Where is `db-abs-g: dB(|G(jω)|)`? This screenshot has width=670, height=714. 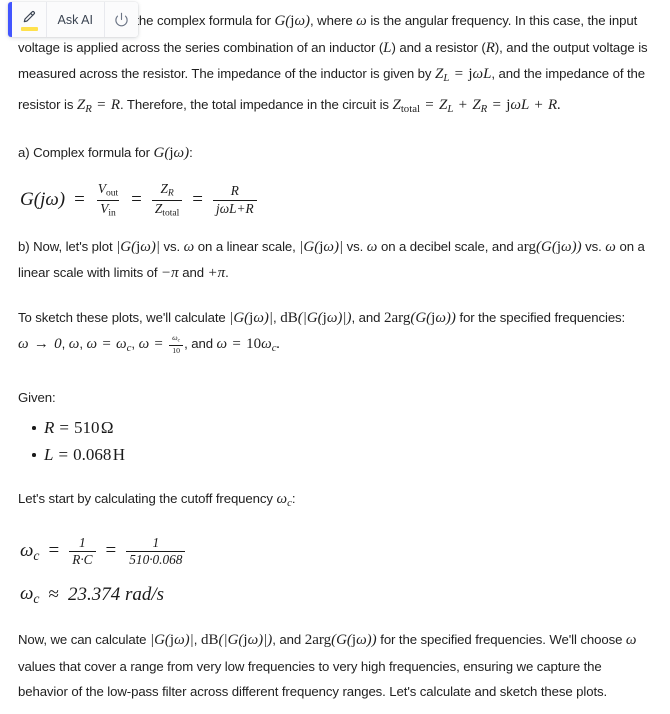 db-abs-g: dB(|G(jω)|) is located at coordinates (316, 317).